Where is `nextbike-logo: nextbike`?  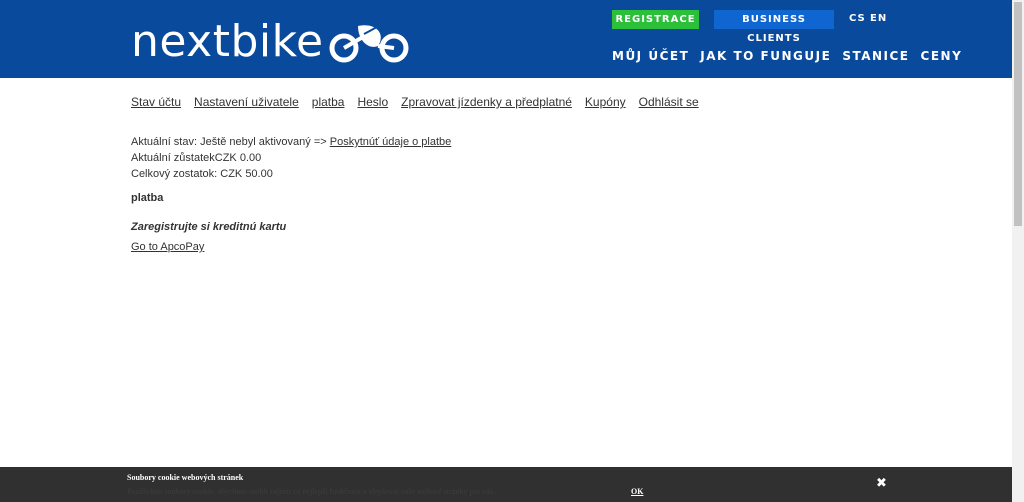
nextbike-logo: nextbike is located at coordinates (271, 40).